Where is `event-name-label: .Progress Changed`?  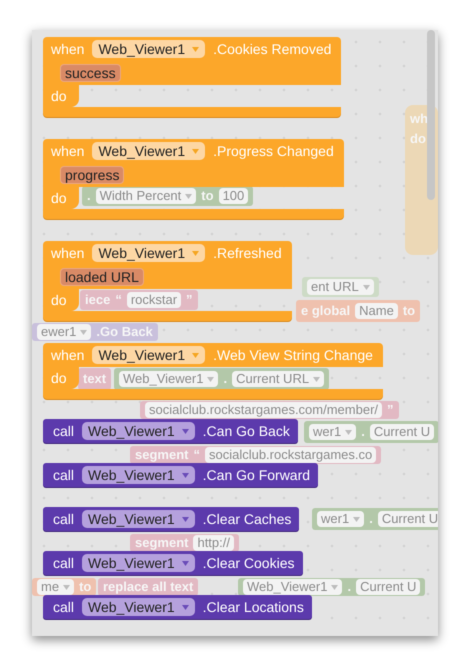
event-name-label: .Progress Changed is located at coordinates (273, 151).